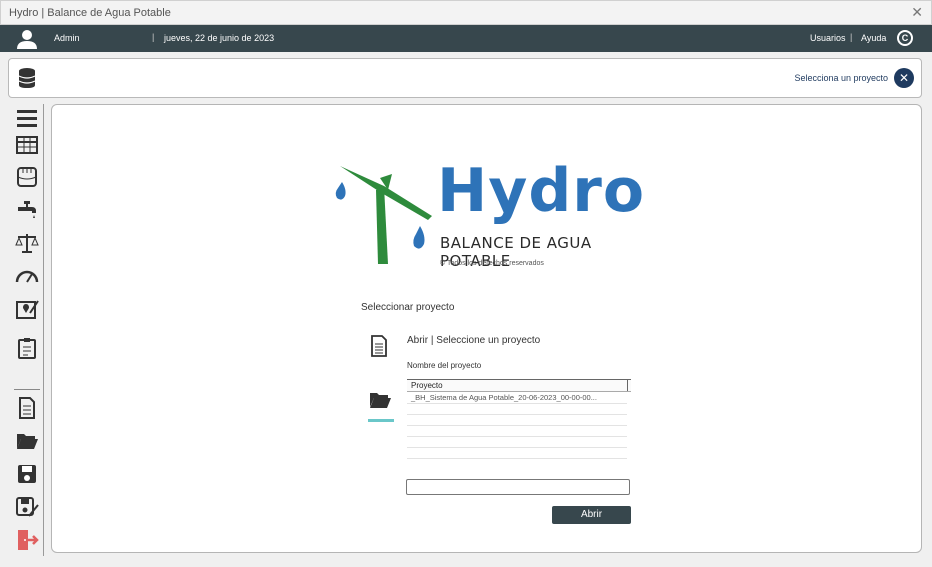 The image size is (932, 567). What do you see at coordinates (27, 408) in the screenshot?
I see `new-file-icon` at bounding box center [27, 408].